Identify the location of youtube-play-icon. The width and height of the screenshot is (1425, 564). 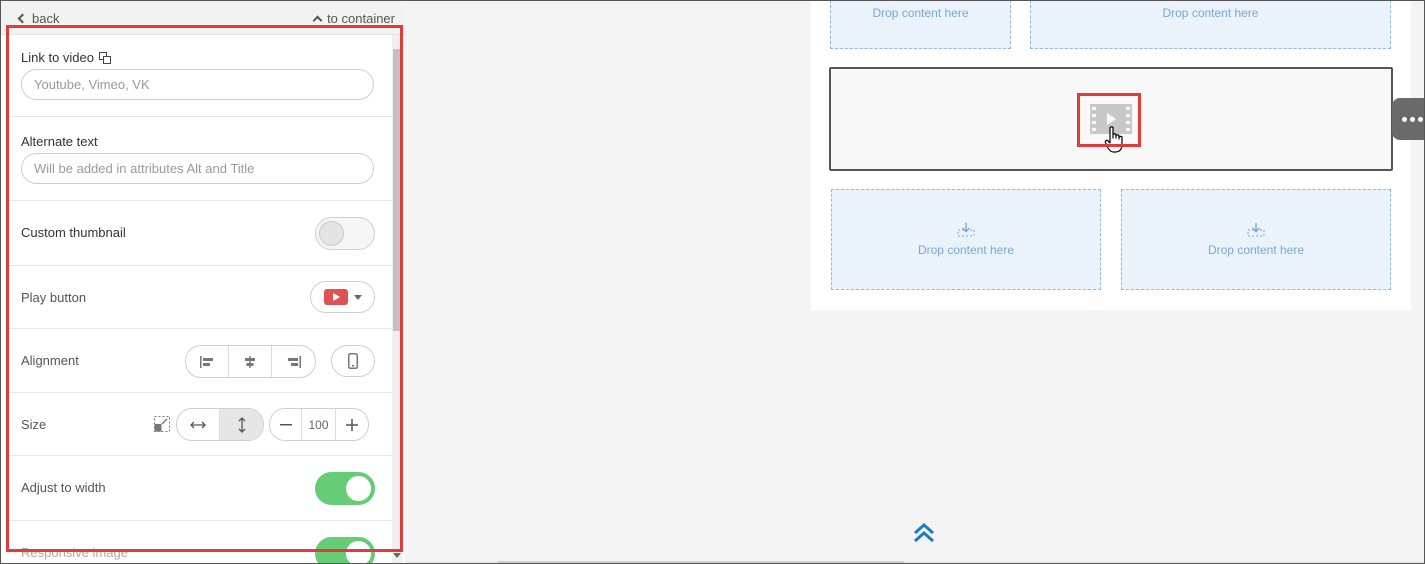
(335, 297).